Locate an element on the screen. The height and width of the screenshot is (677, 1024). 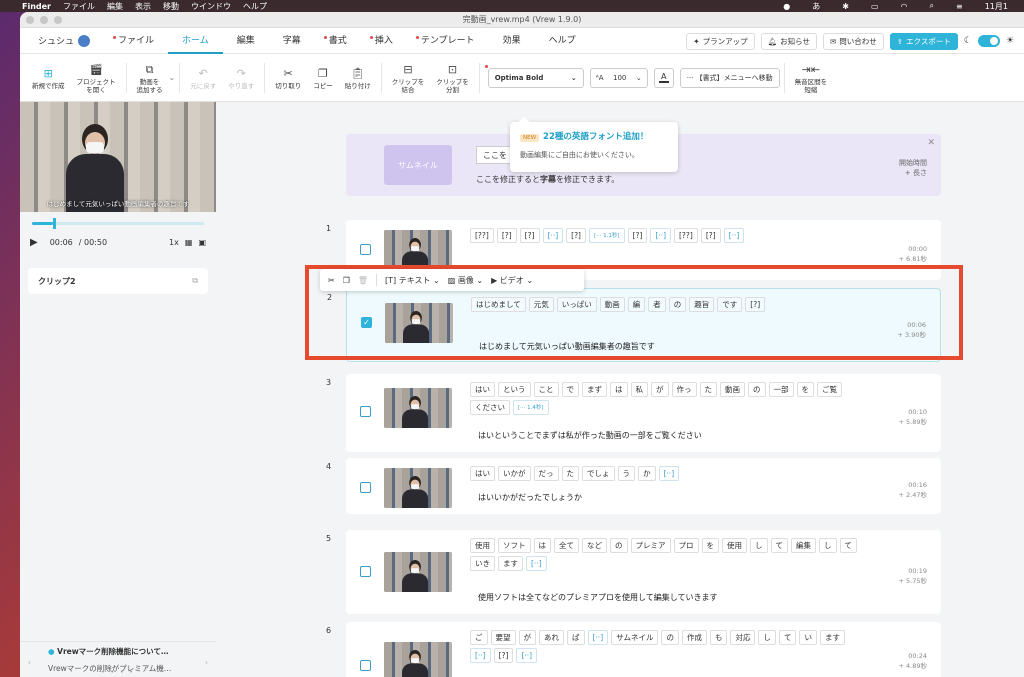
mac-menu-edit: 編集 is located at coordinates (115, 6).